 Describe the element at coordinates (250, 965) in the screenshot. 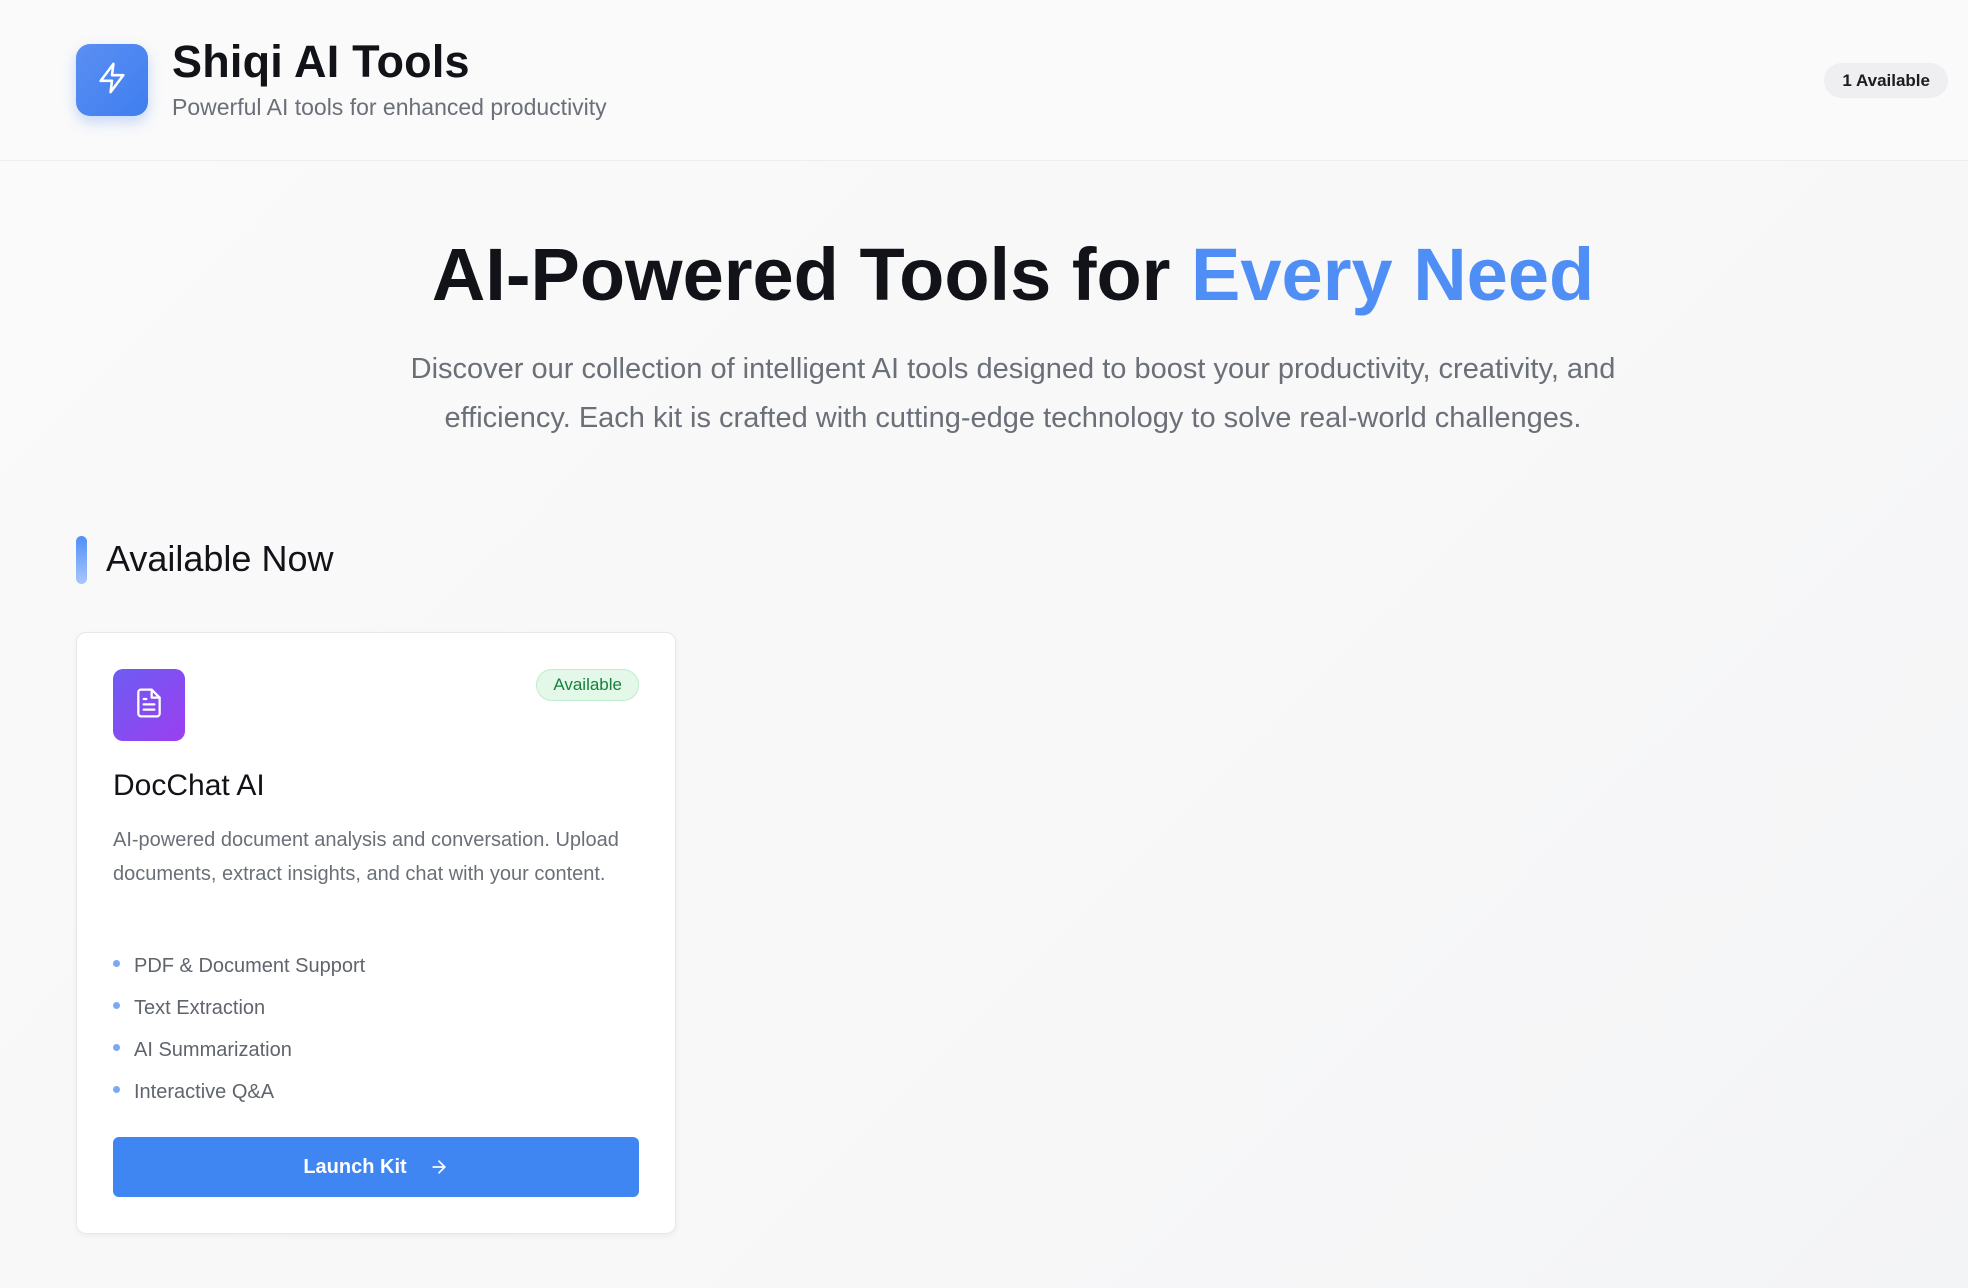

I see `feature-label: PDF & Document Support` at that location.